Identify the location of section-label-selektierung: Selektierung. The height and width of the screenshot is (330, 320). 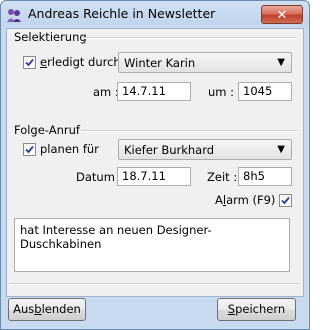
(50, 37).